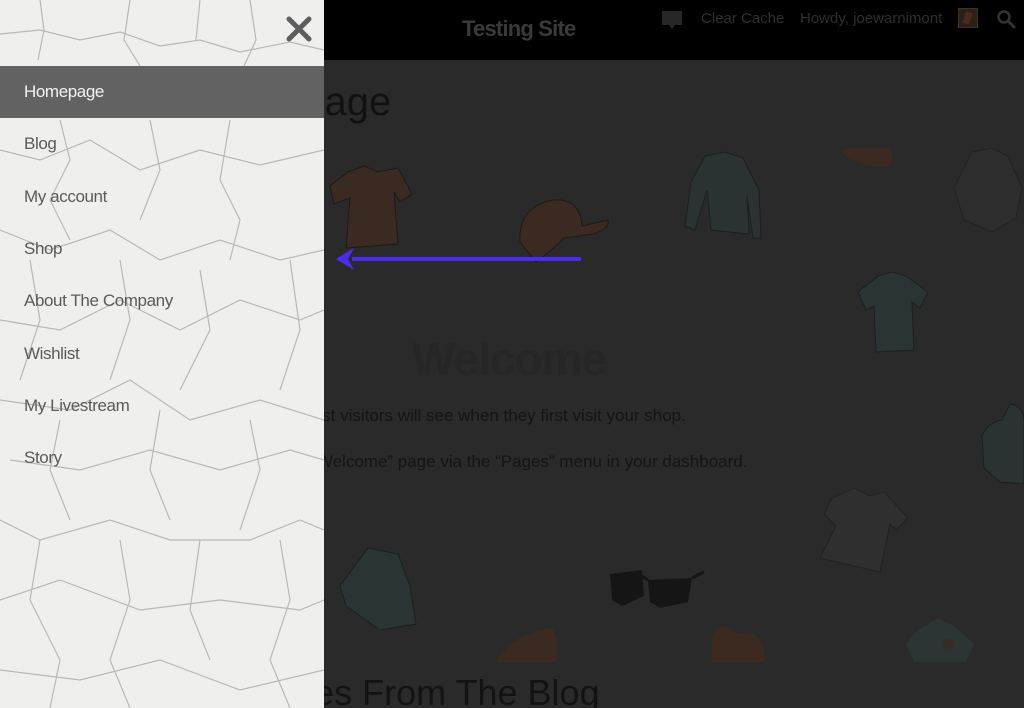 The height and width of the screenshot is (708, 1024). I want to click on close-icon, so click(299, 29).